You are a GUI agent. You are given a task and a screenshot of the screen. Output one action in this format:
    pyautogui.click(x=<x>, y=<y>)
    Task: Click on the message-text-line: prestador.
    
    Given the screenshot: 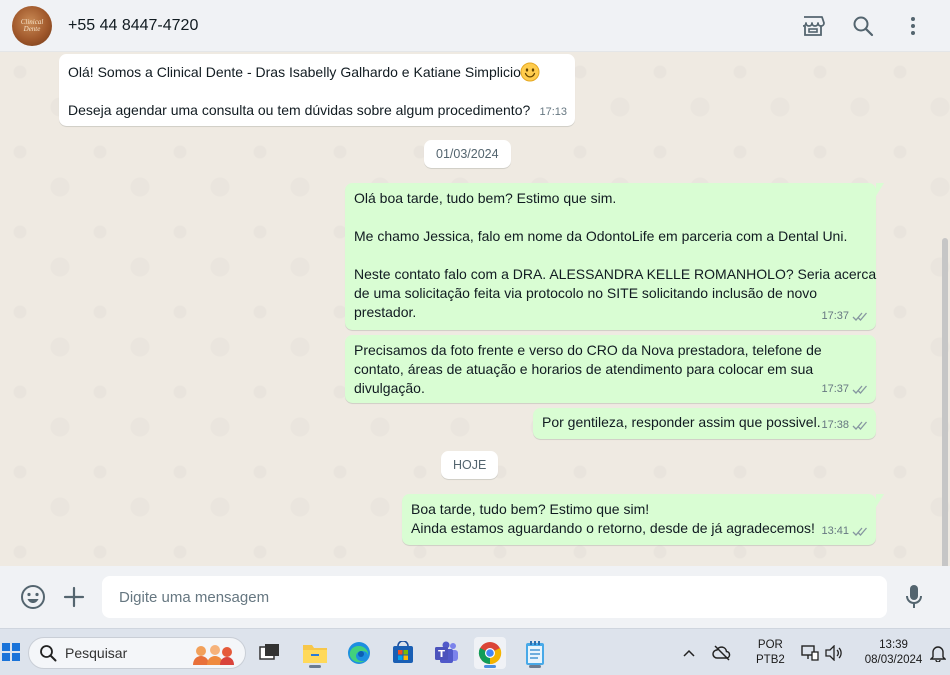 What is the action you would take?
    pyautogui.click(x=385, y=312)
    